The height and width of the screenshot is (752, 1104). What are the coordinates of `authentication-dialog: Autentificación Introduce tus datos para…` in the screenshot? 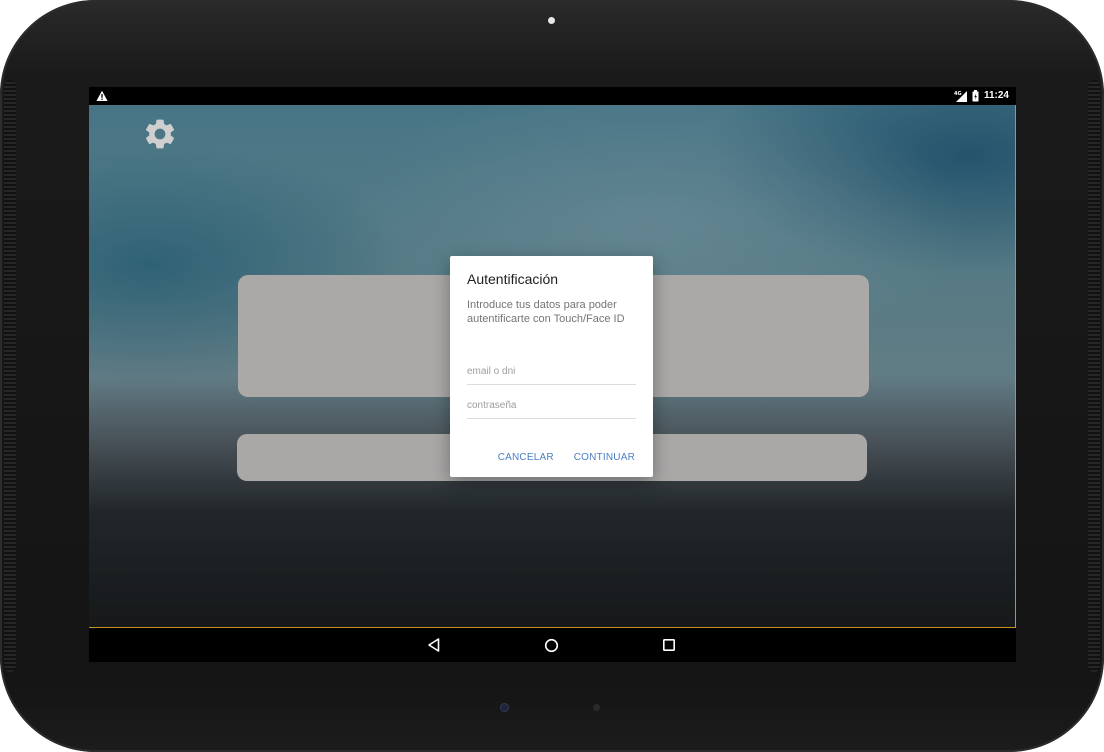 It's located at (551, 366).